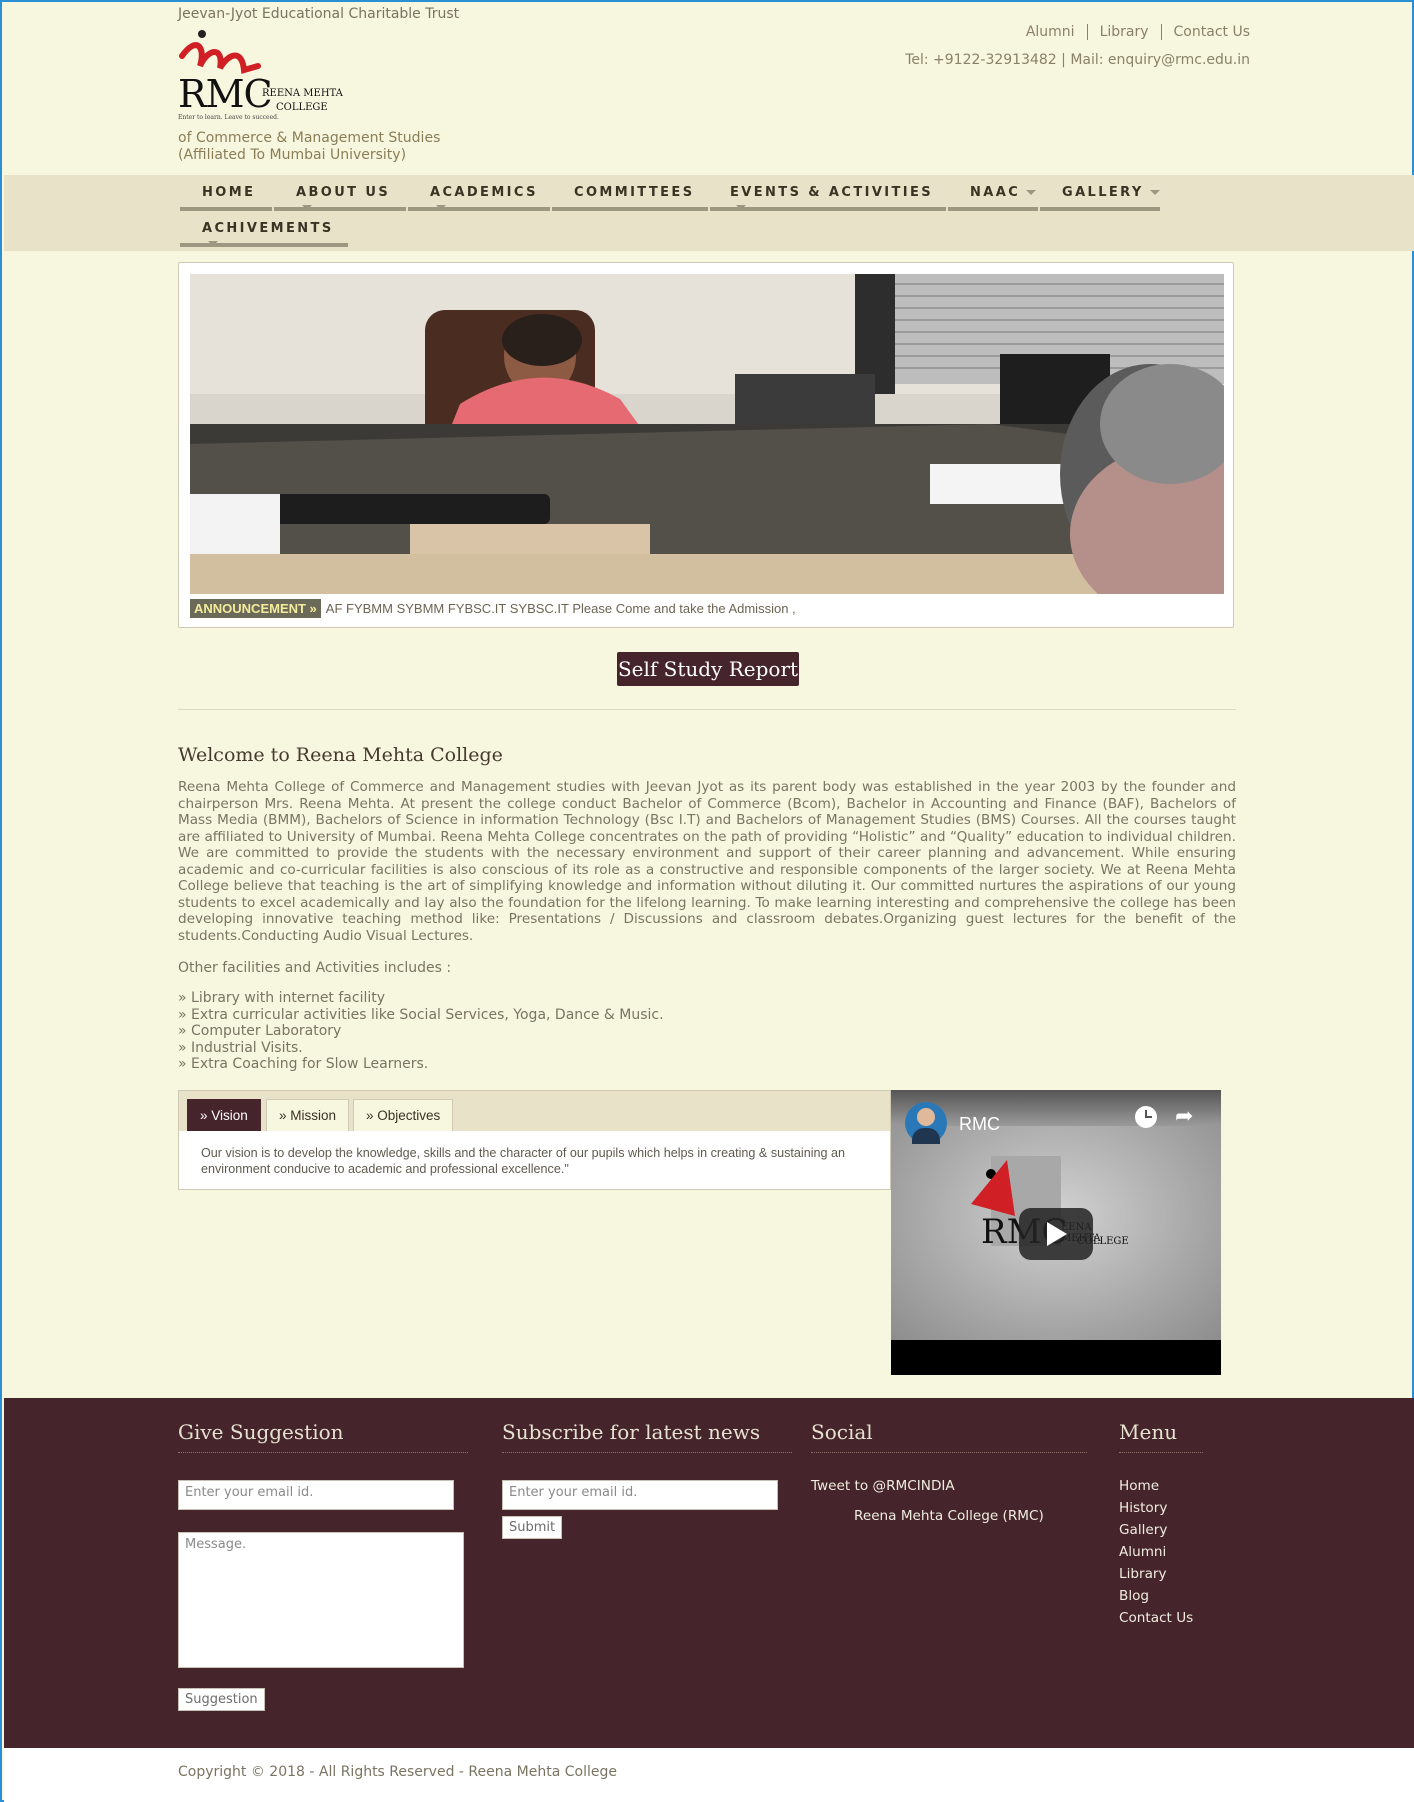  I want to click on channel-avatar, so click(926, 1123).